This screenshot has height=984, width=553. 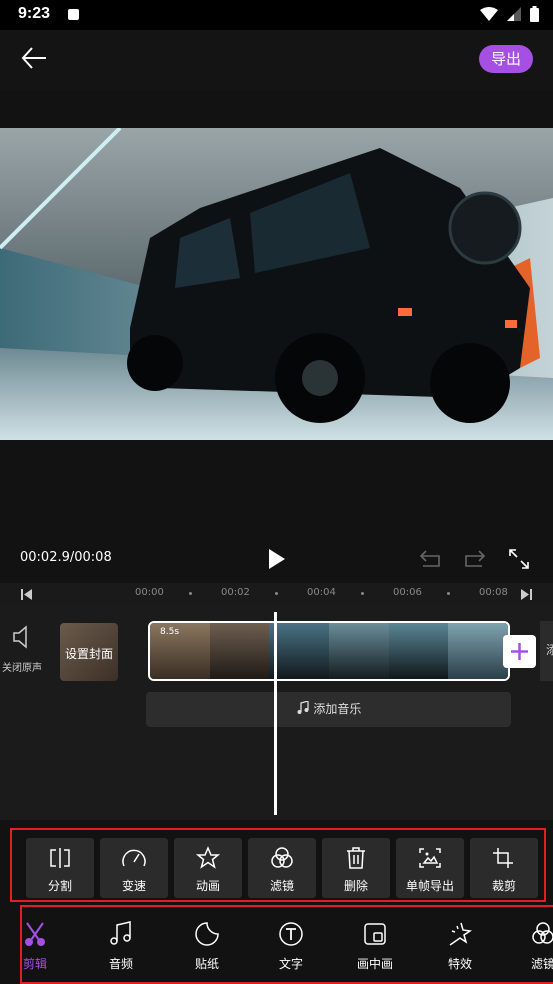 I want to click on filter-button: 滤镜, so click(x=282, y=868).